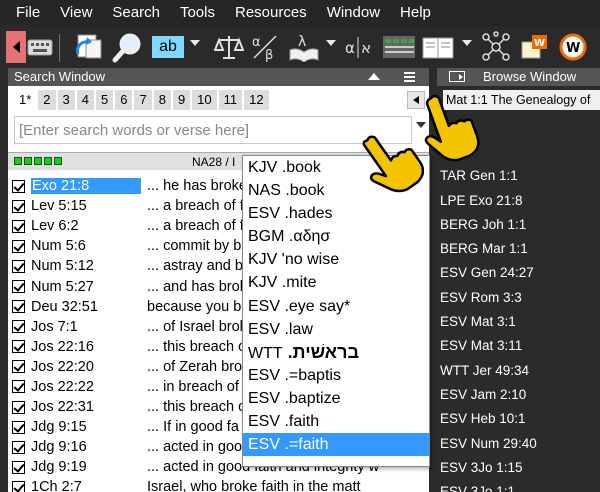 Image resolution: width=600 pixels, height=492 pixels. What do you see at coordinates (336, 213) in the screenshot?
I see `dropdown-item: ESV .hades` at bounding box center [336, 213].